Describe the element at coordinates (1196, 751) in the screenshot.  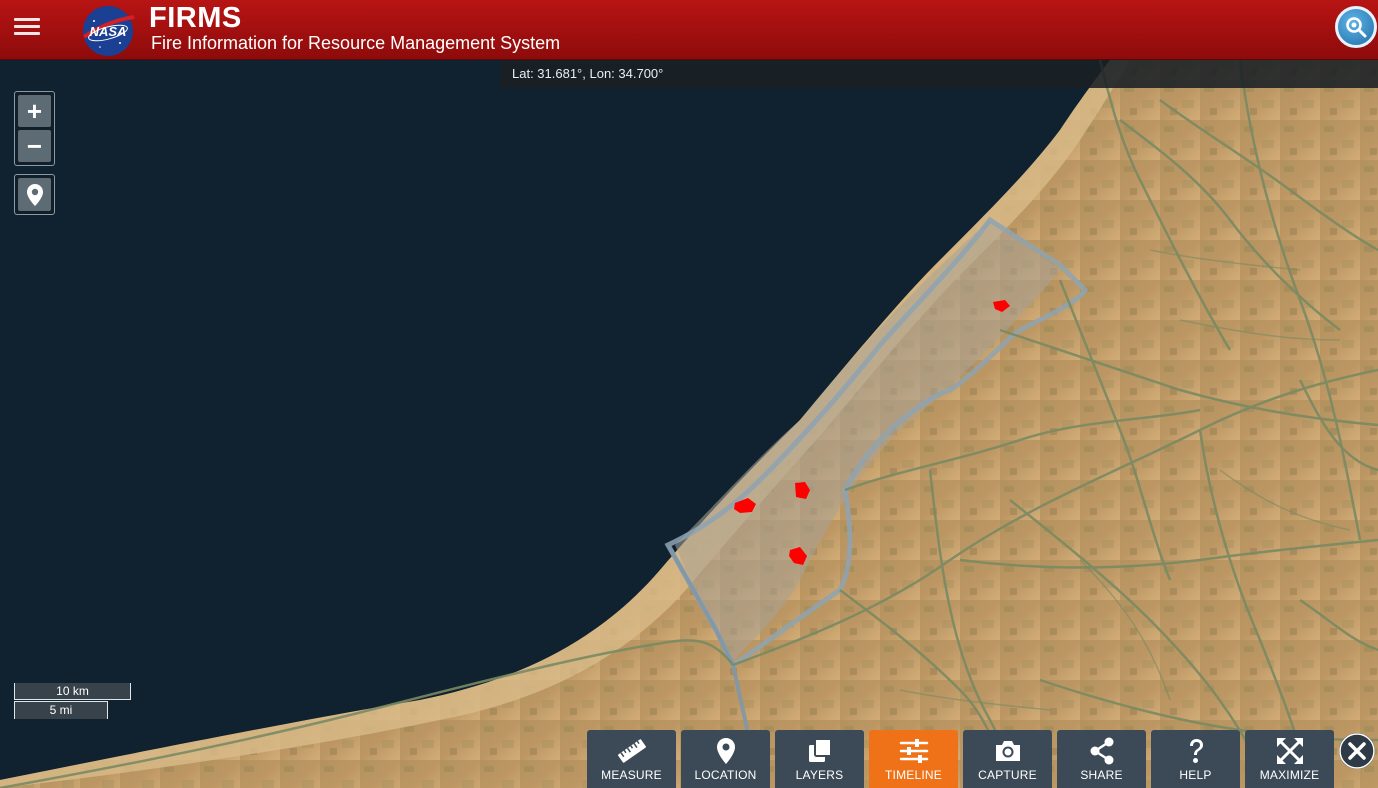
I see `question-icon` at that location.